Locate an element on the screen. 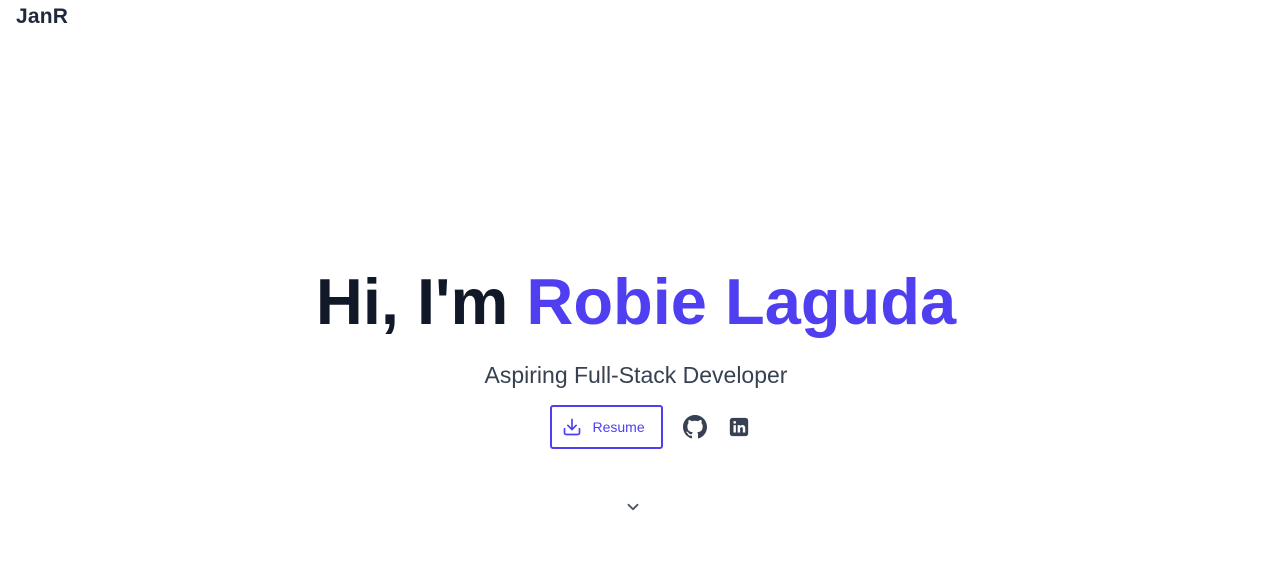 The width and height of the screenshot is (1272, 588). github-link is located at coordinates (694, 427).